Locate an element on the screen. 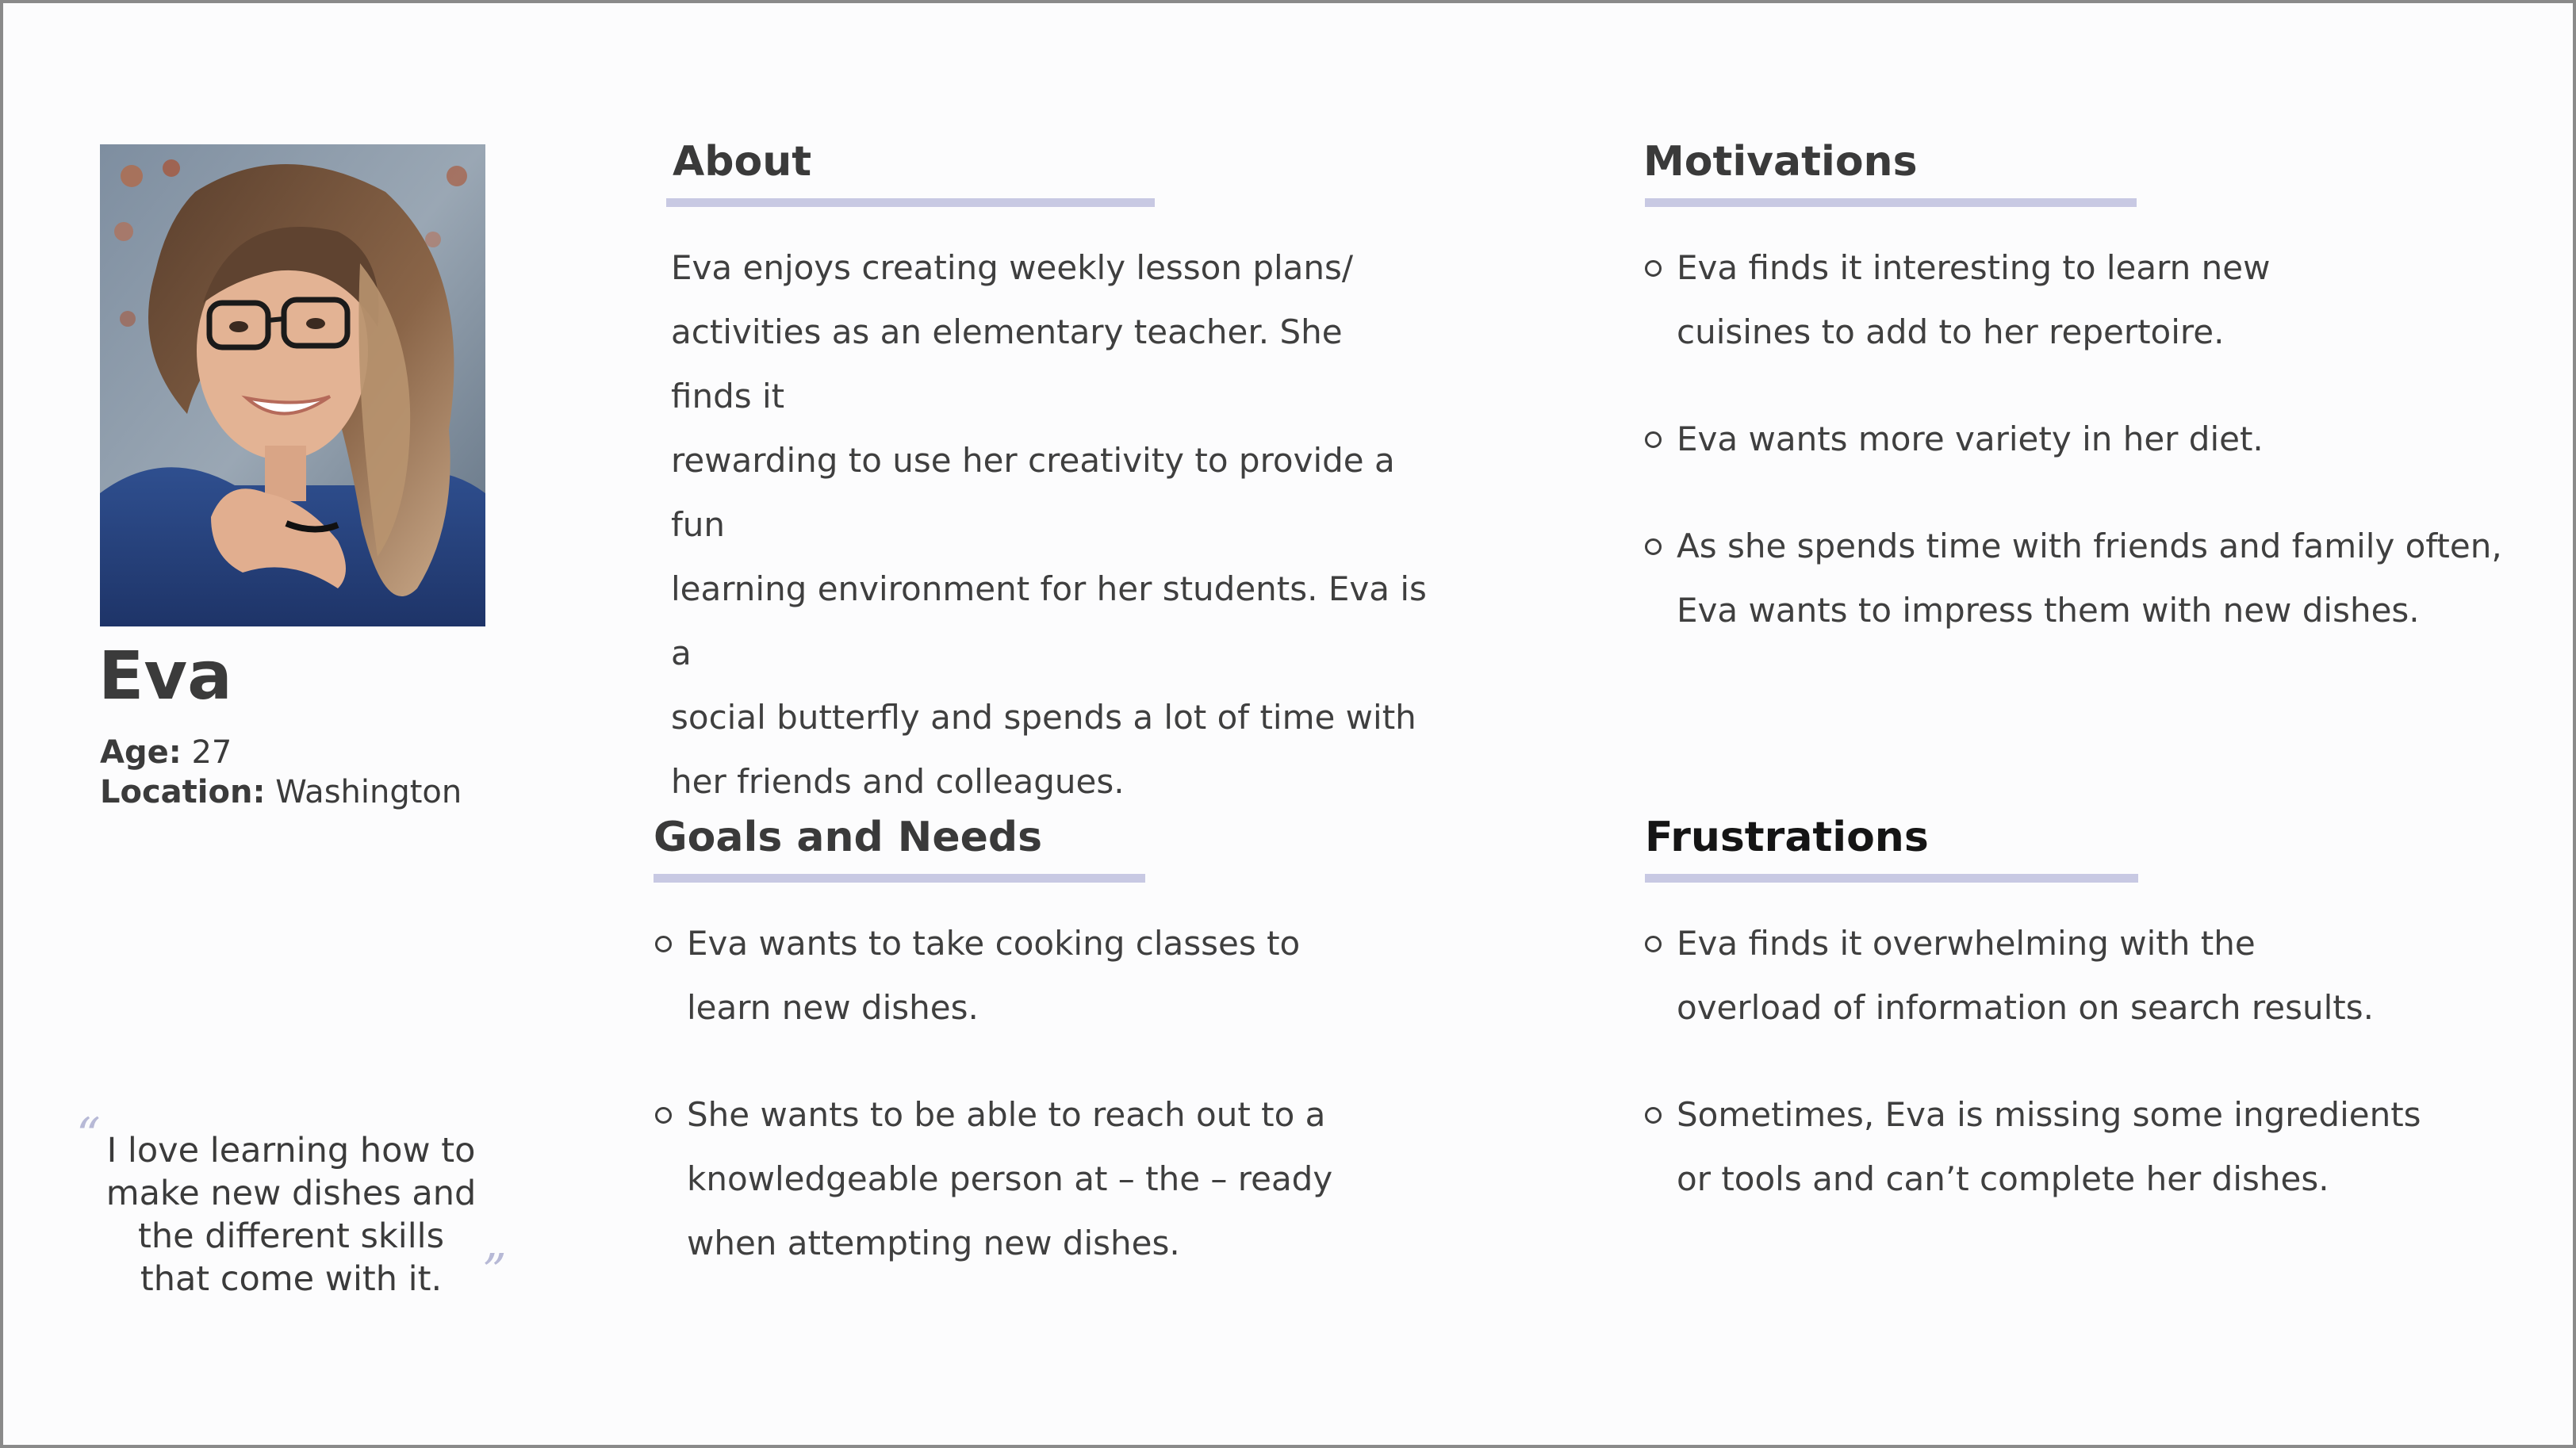 The height and width of the screenshot is (1448, 2576). age-value: 27 is located at coordinates (211, 752).